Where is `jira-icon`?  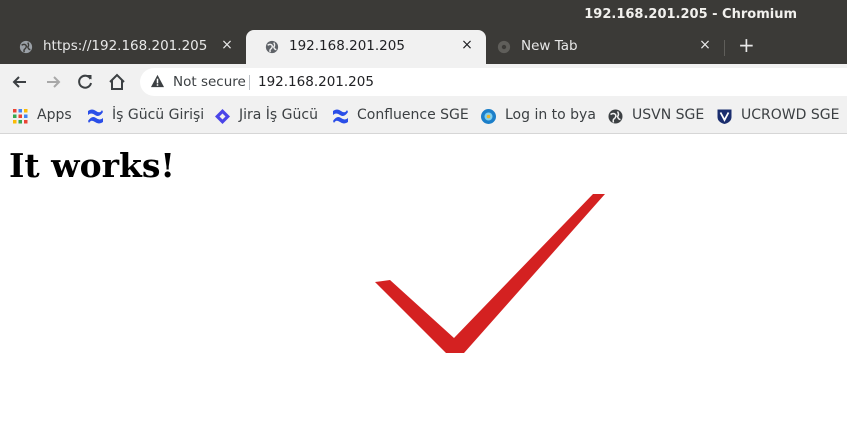 jira-icon is located at coordinates (222, 116).